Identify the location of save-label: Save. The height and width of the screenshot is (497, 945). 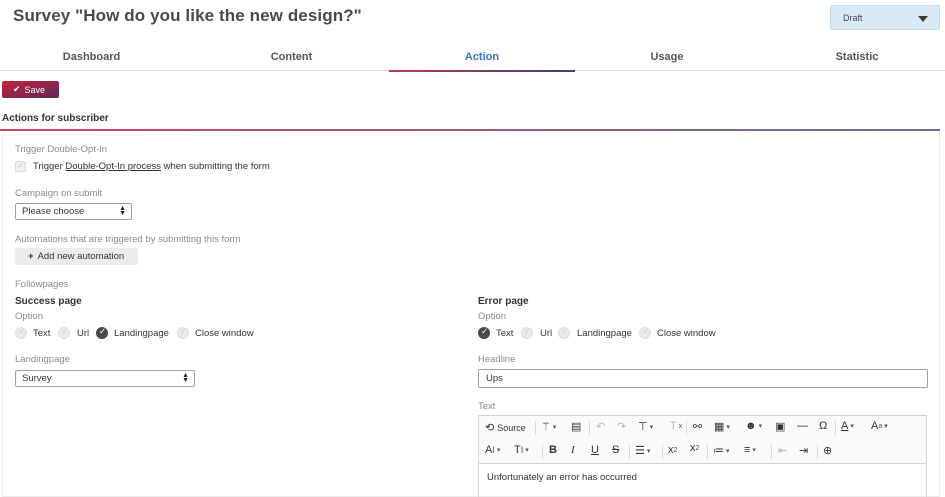
(35, 89).